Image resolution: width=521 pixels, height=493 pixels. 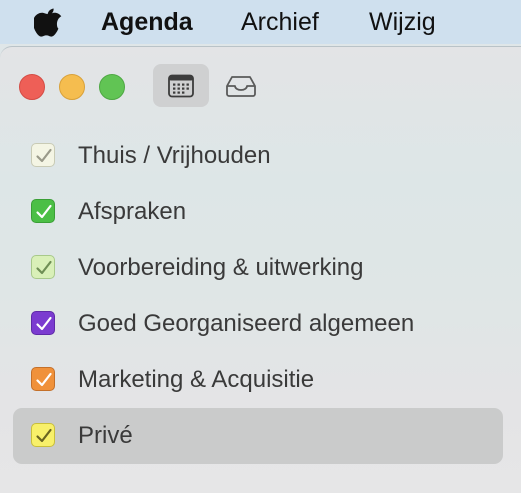 I want to click on close-button, so click(x=32, y=87).